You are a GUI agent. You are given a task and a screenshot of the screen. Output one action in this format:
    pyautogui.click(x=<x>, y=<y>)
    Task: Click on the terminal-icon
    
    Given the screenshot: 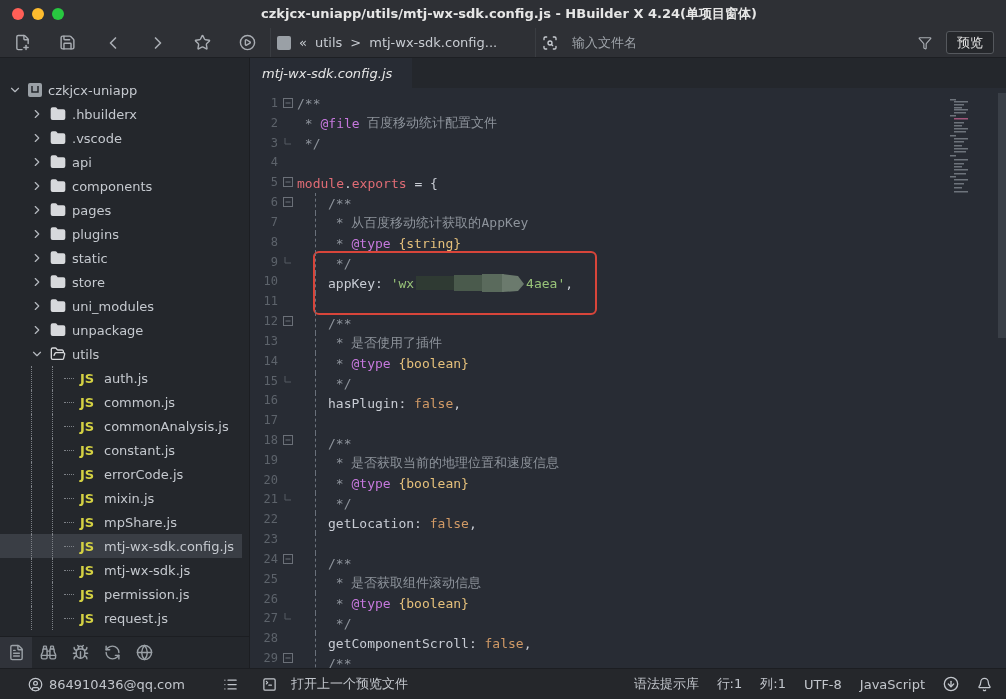 What is the action you would take?
    pyautogui.click(x=269, y=684)
    